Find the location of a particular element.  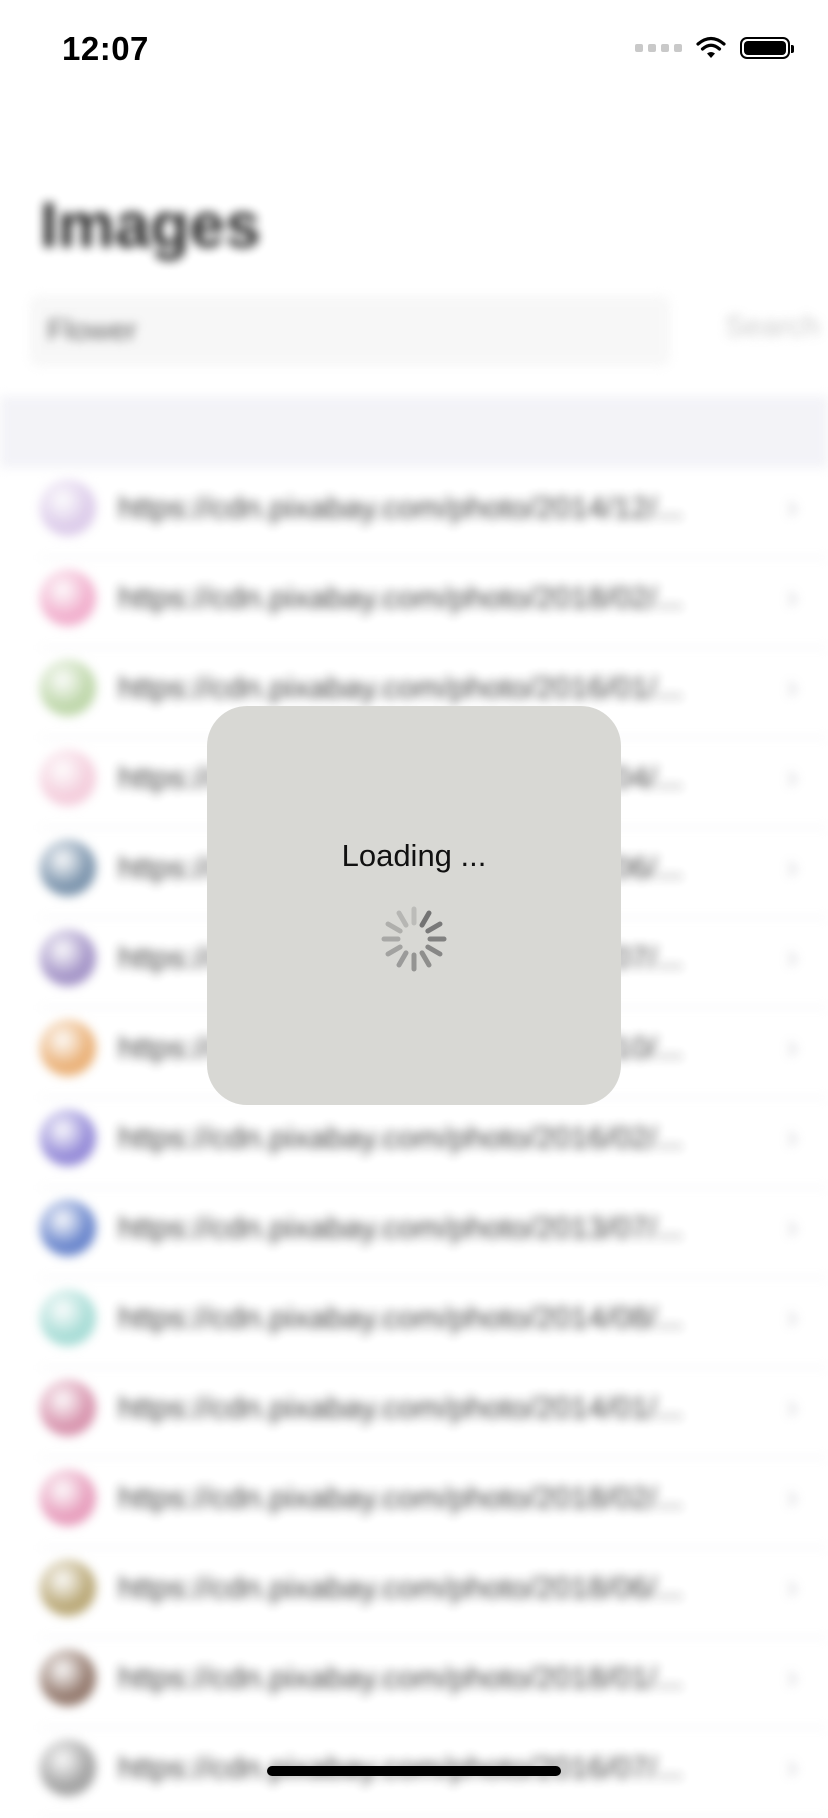

status-bar: 12:07 is located at coordinates (414, 50).